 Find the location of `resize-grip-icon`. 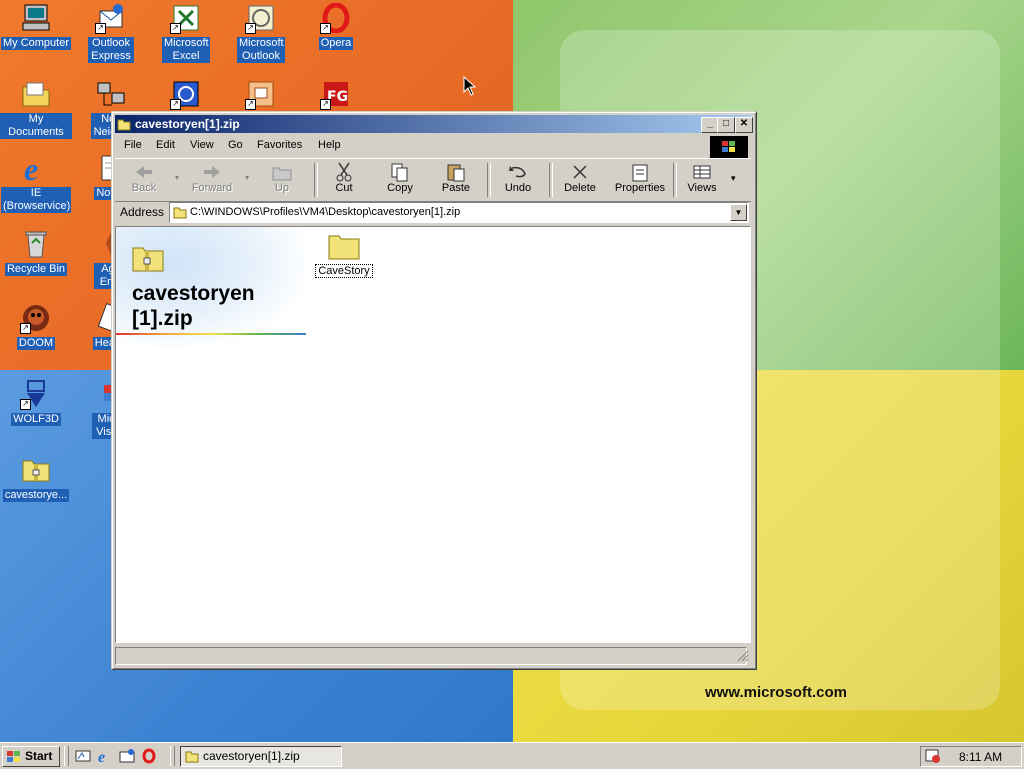

resize-grip-icon is located at coordinates (743, 657).